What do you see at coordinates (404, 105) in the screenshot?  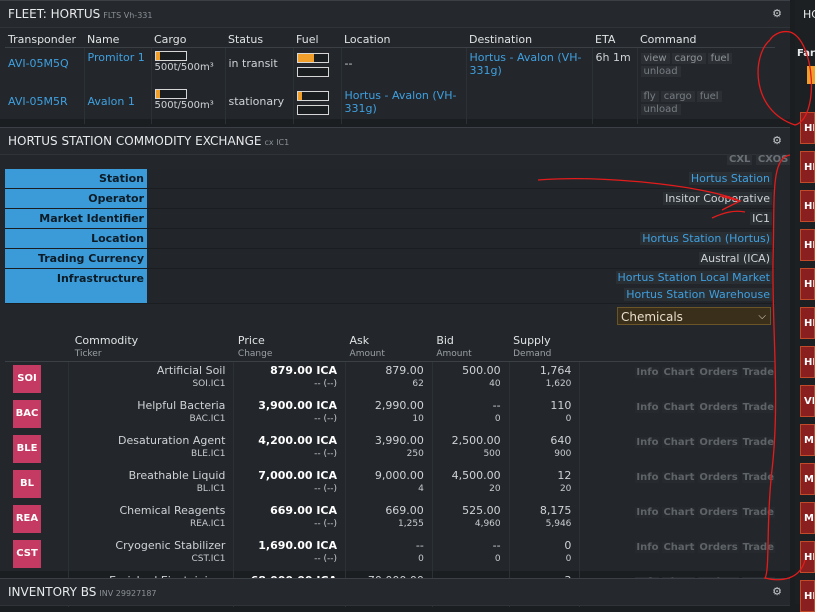 I see `location-link: Hortus - Avalon (VH-331g)` at bounding box center [404, 105].